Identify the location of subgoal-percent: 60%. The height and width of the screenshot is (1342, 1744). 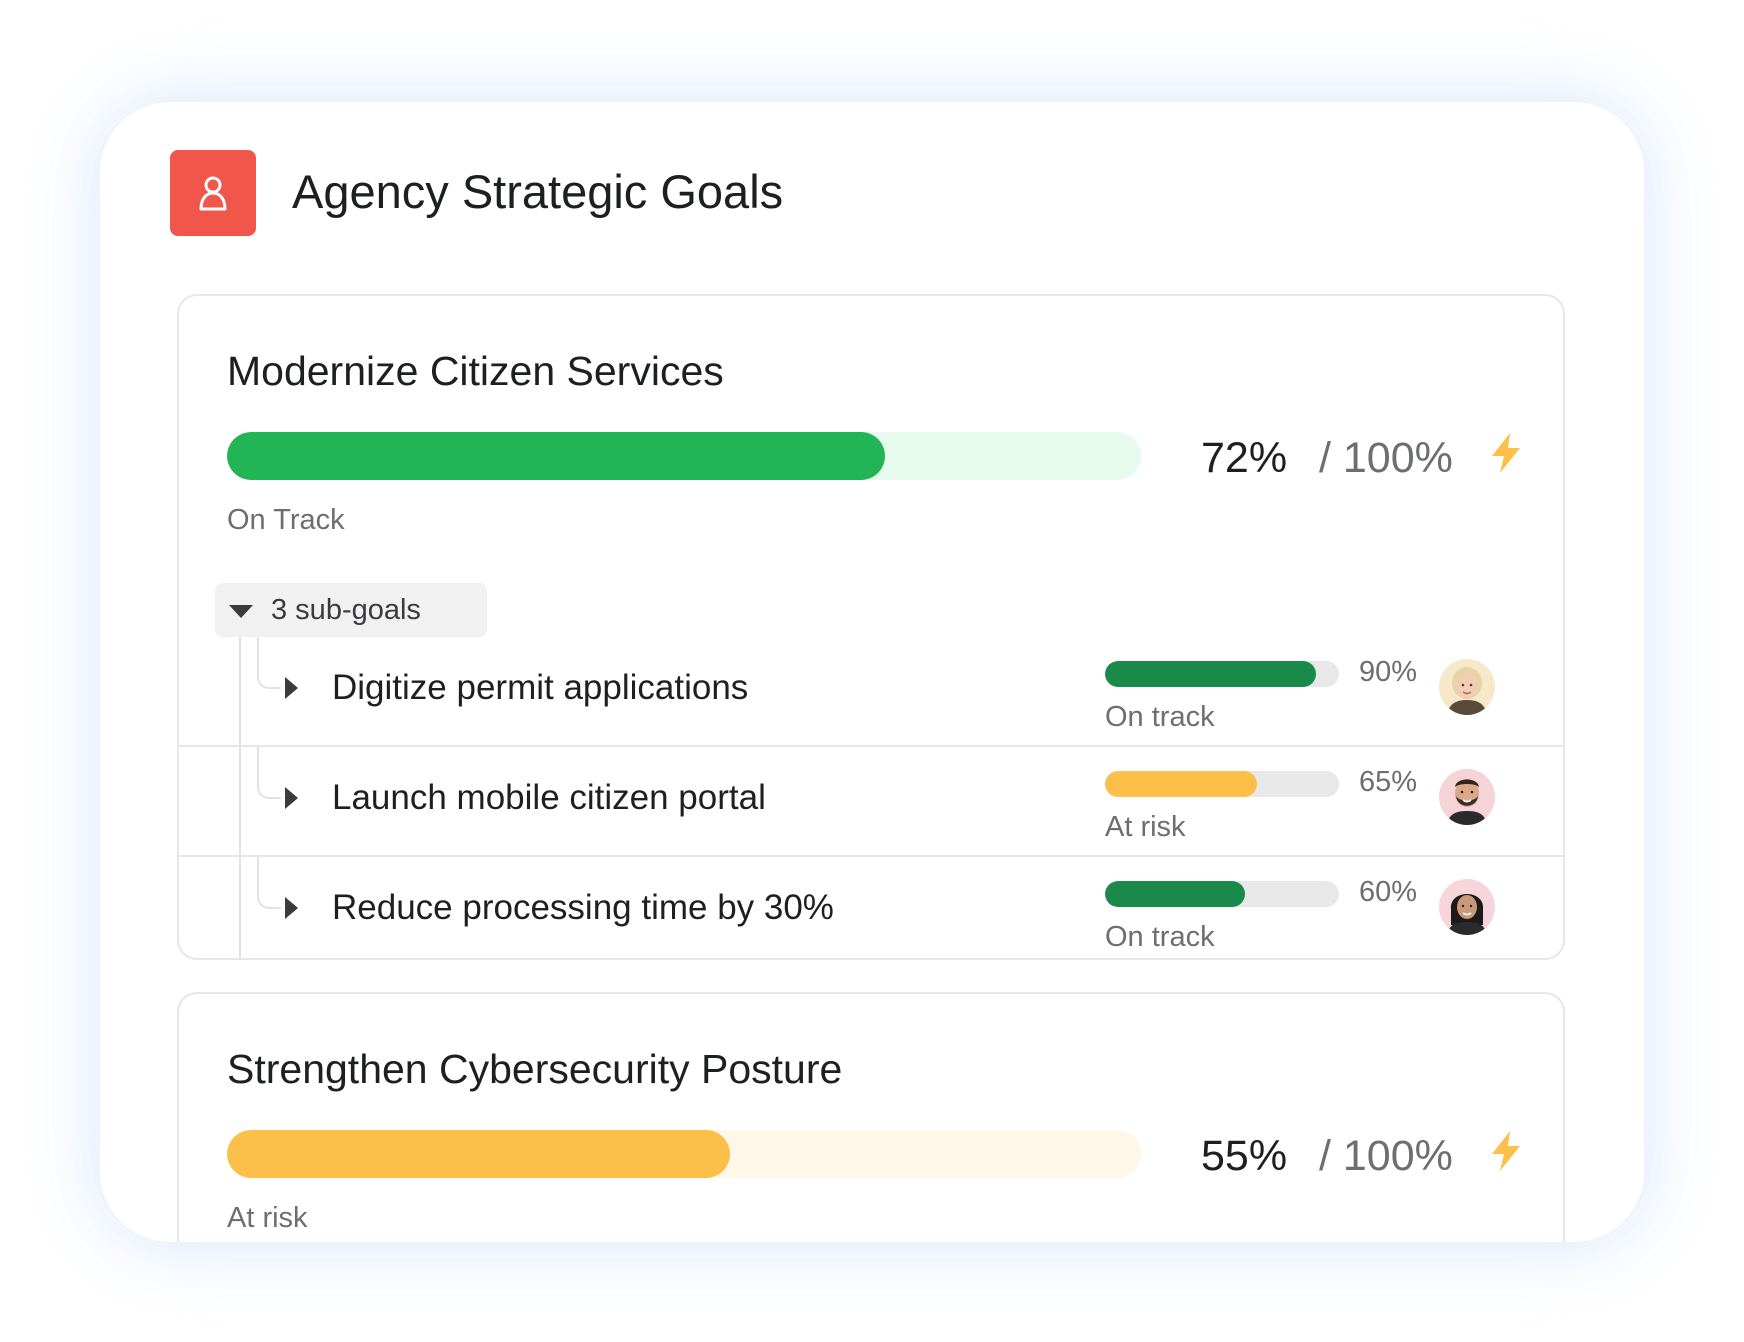
(1387, 892).